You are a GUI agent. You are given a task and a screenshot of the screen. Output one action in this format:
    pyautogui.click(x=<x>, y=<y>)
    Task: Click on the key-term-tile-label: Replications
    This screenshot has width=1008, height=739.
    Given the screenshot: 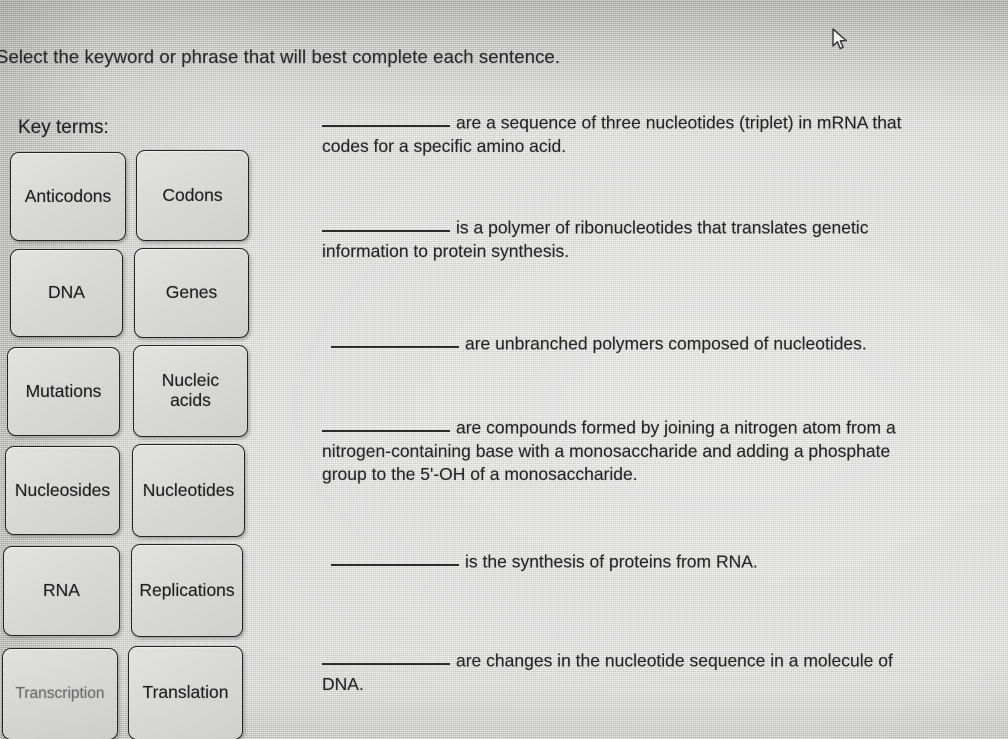 What is the action you would take?
    pyautogui.click(x=187, y=589)
    